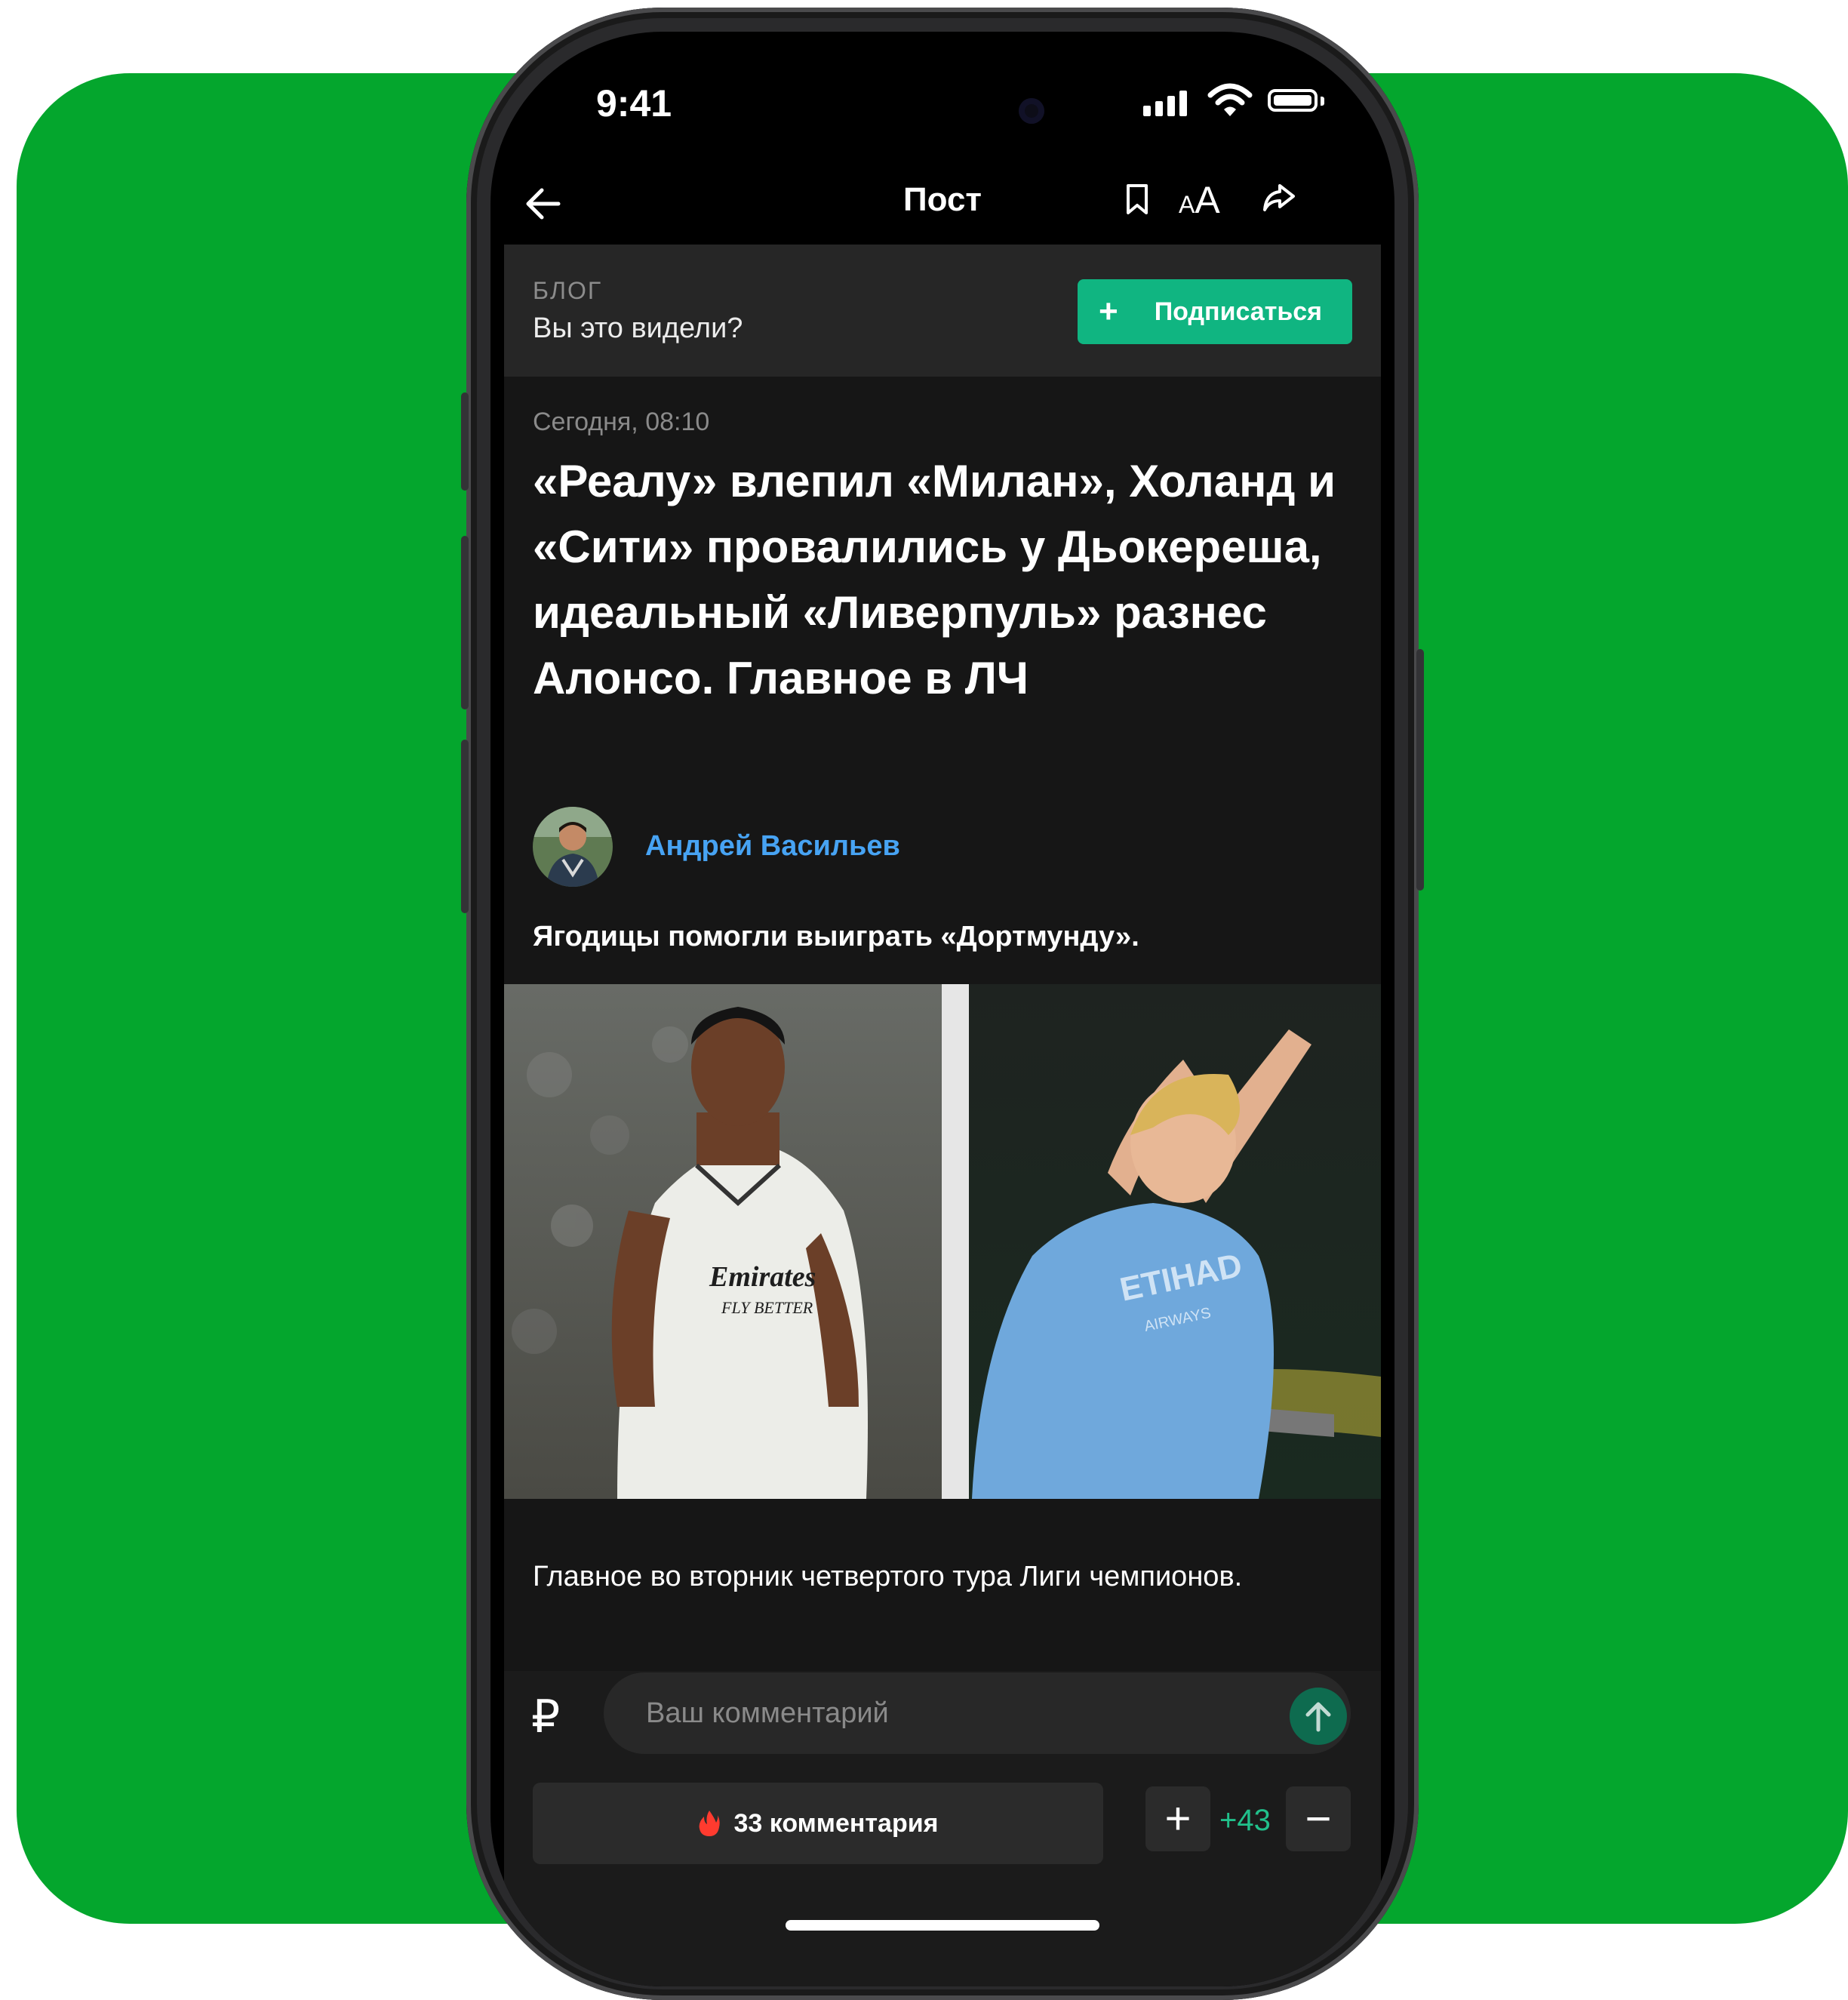  What do you see at coordinates (1031, 111) in the screenshot?
I see `front-camera` at bounding box center [1031, 111].